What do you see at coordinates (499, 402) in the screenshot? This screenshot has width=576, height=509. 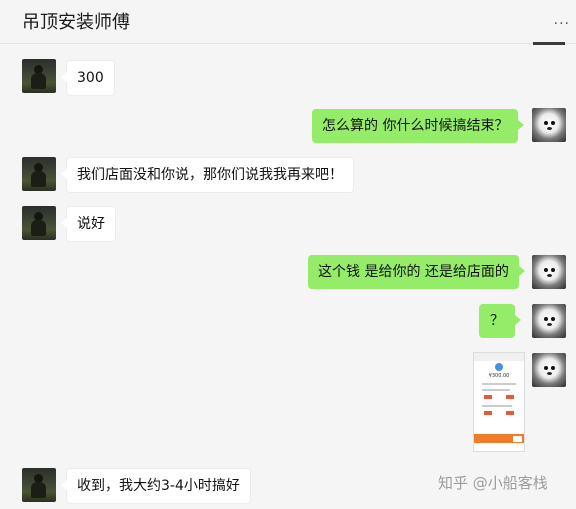 I see `payment-screenshot-image: ¥300.00` at bounding box center [499, 402].